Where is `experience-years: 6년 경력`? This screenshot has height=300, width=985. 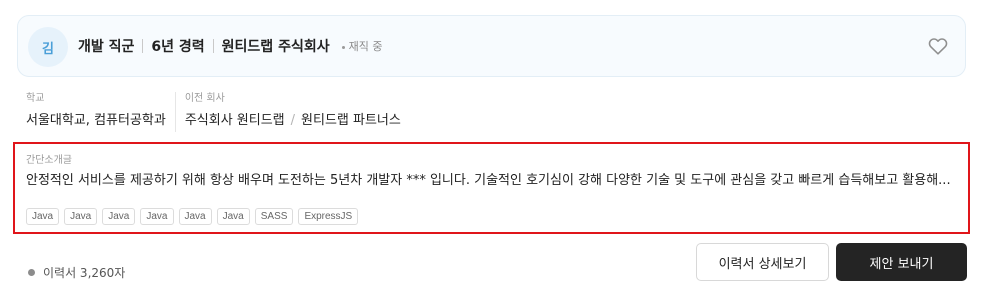
experience-years: 6년 경력 is located at coordinates (178, 47).